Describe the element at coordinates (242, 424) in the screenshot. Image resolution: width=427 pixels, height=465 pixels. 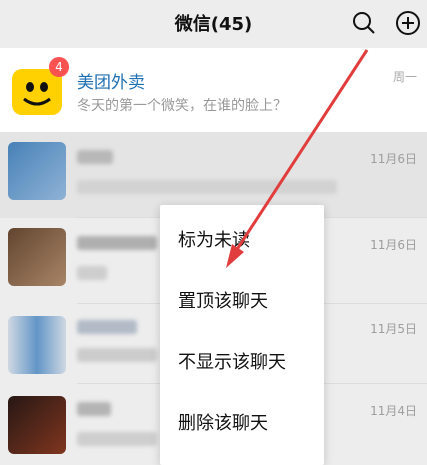
I see `menu-item-delete-chat: 删除该聊天` at that location.